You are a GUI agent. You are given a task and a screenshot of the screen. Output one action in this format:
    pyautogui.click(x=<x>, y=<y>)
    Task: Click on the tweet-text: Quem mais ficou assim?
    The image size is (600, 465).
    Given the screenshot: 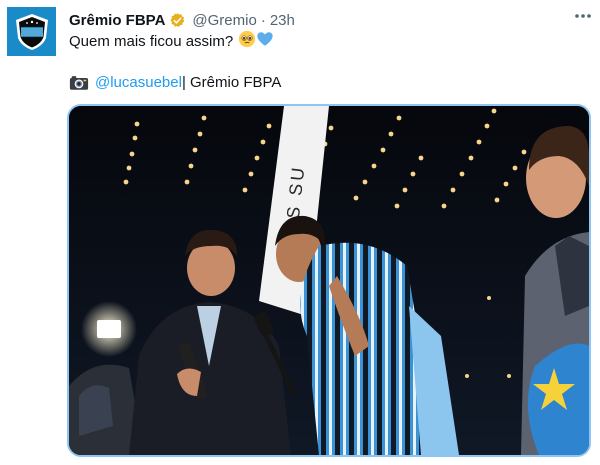 What is the action you would take?
    pyautogui.click(x=151, y=41)
    